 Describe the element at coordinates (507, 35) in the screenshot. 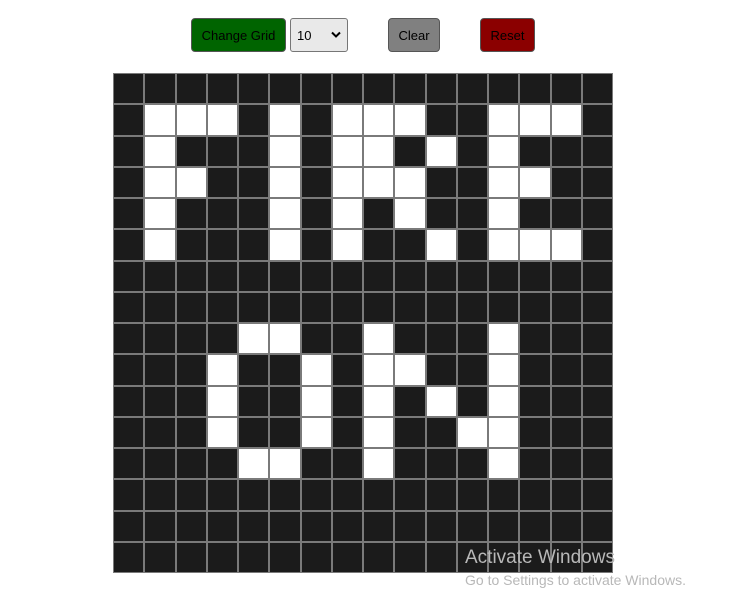

I see `reset-button: Reset` at that location.